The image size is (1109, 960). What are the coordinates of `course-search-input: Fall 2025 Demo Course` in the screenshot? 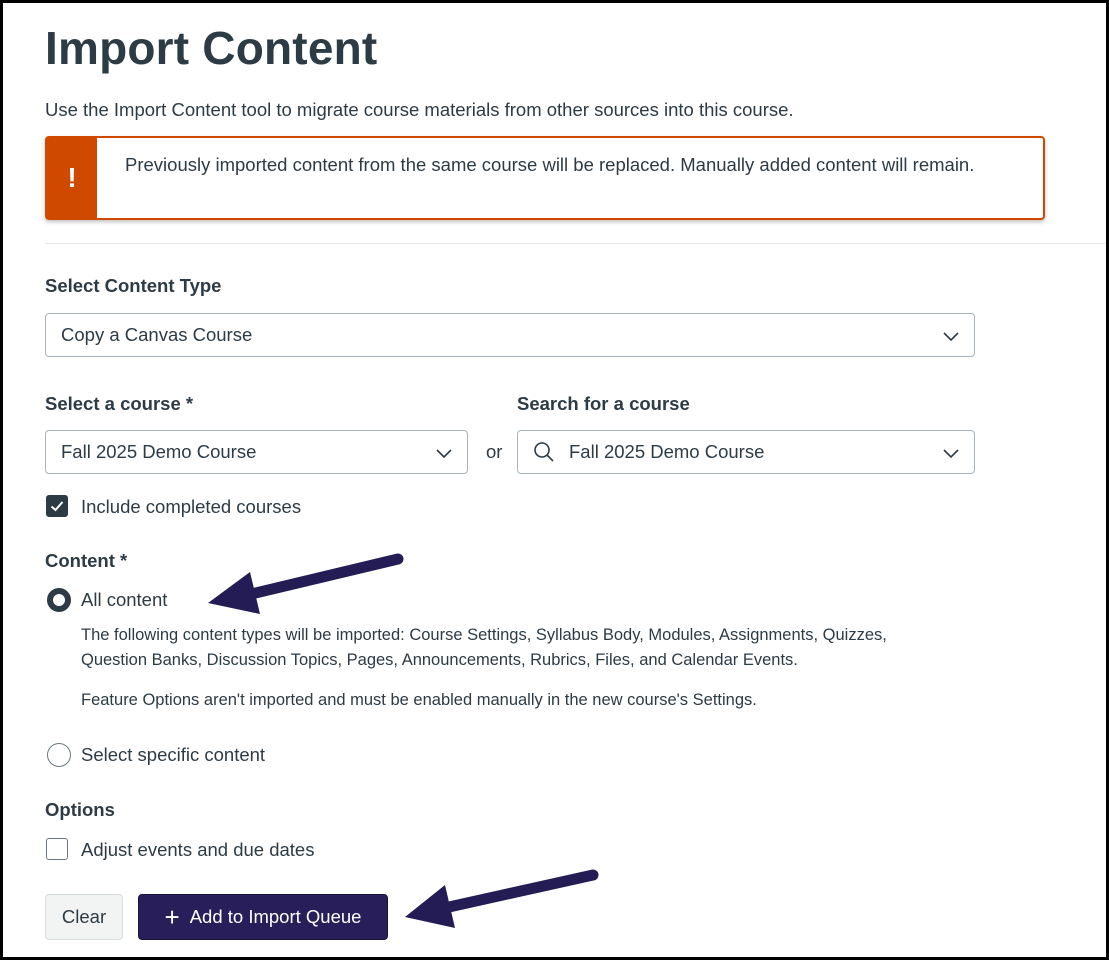 It's located at (746, 452).